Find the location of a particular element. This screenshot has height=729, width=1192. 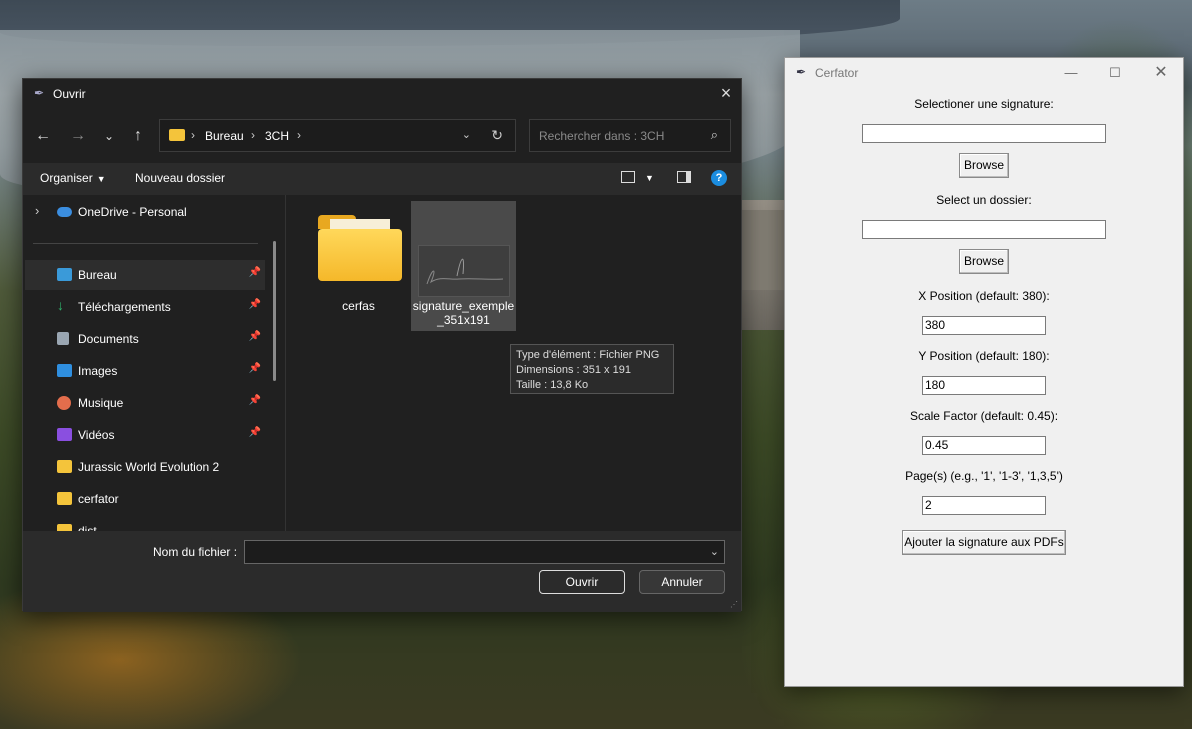

desktop-icon is located at coordinates (64, 274).